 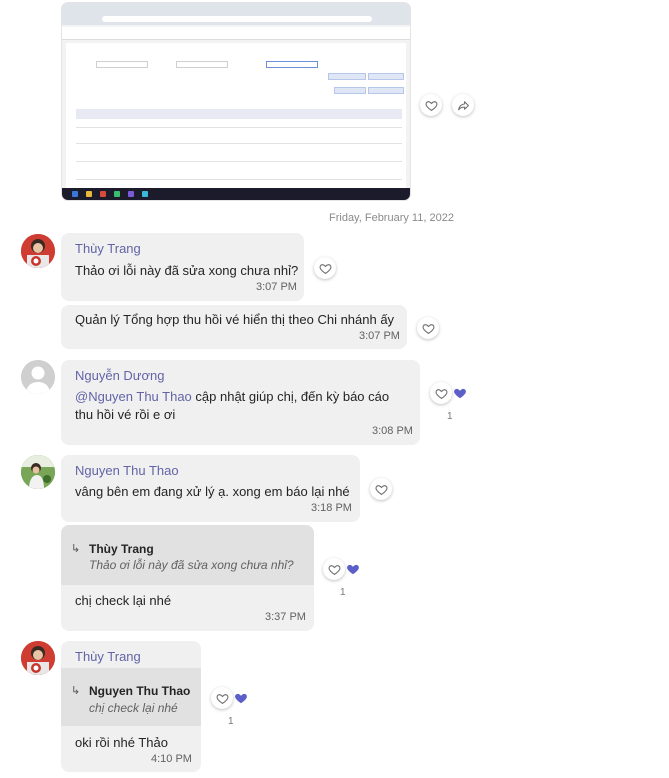 I want to click on message-text-line-2: thu hồi vé rồi e ơi, so click(x=125, y=414).